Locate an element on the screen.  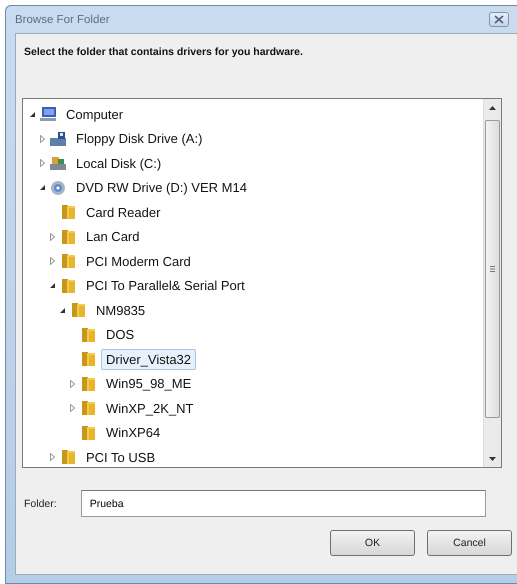
scroll-thumb is located at coordinates (492, 269).